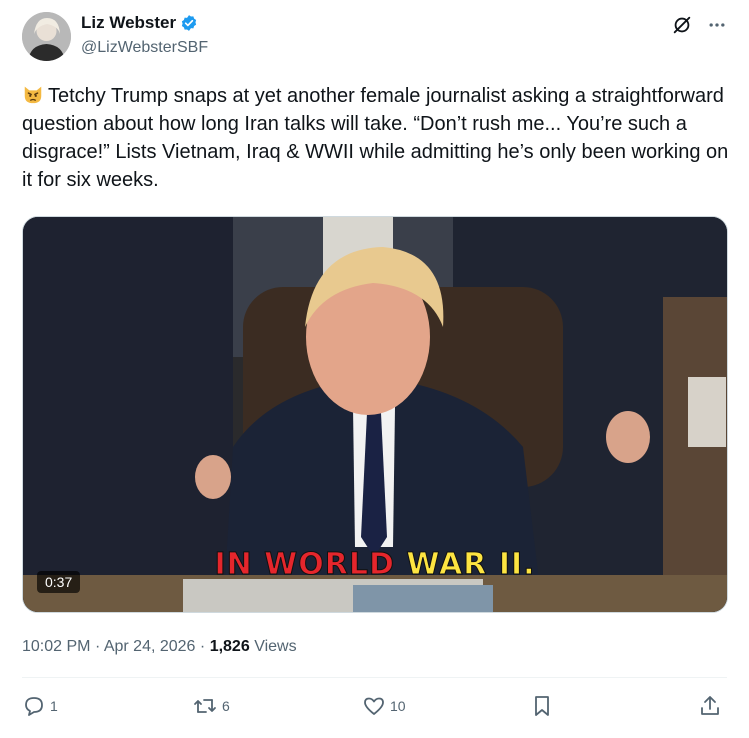 The height and width of the screenshot is (738, 749). I want to click on reply-button: 1, so click(40, 706).